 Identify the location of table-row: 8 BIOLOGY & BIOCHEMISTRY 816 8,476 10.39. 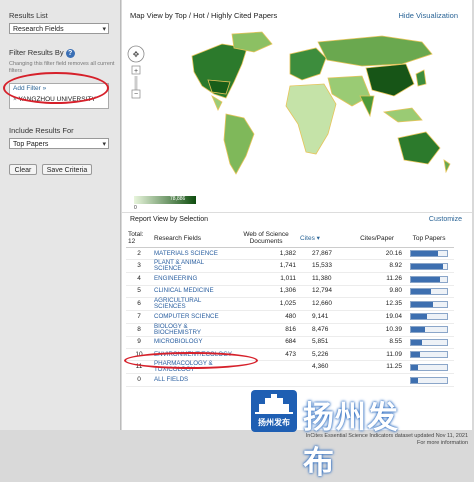
(290, 330).